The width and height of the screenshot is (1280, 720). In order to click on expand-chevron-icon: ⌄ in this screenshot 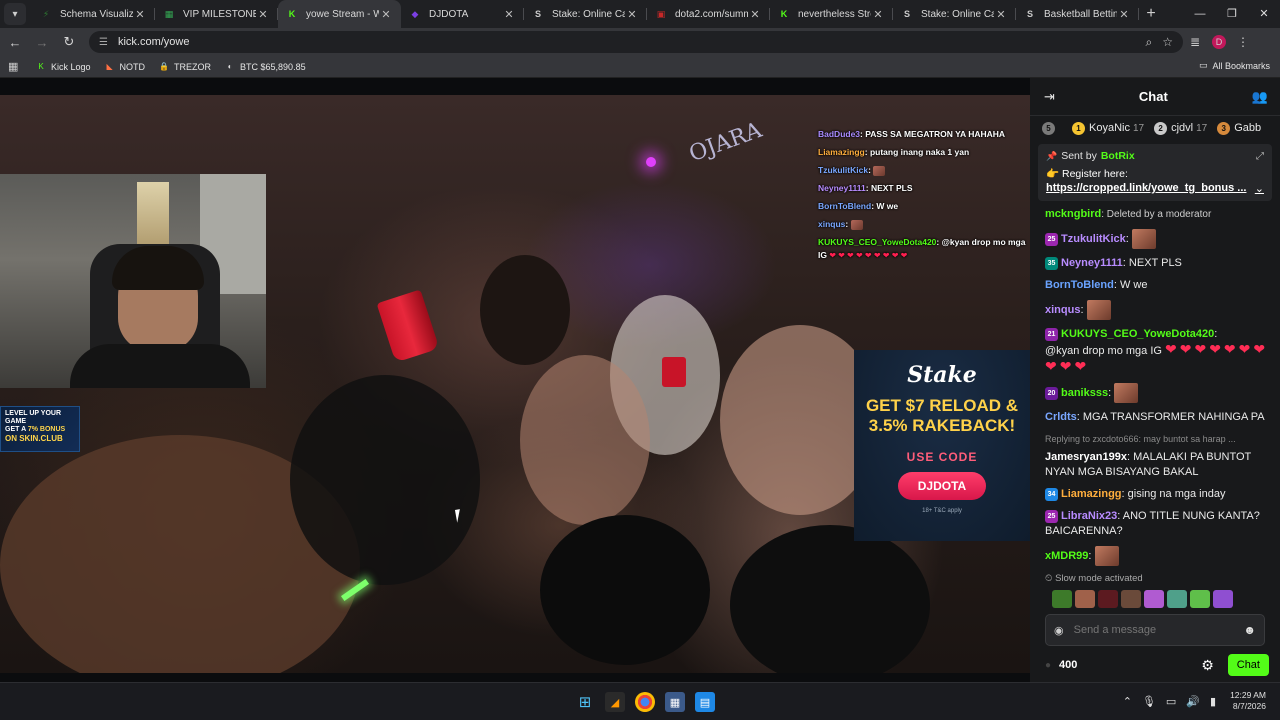, I will do `click(1259, 188)`.